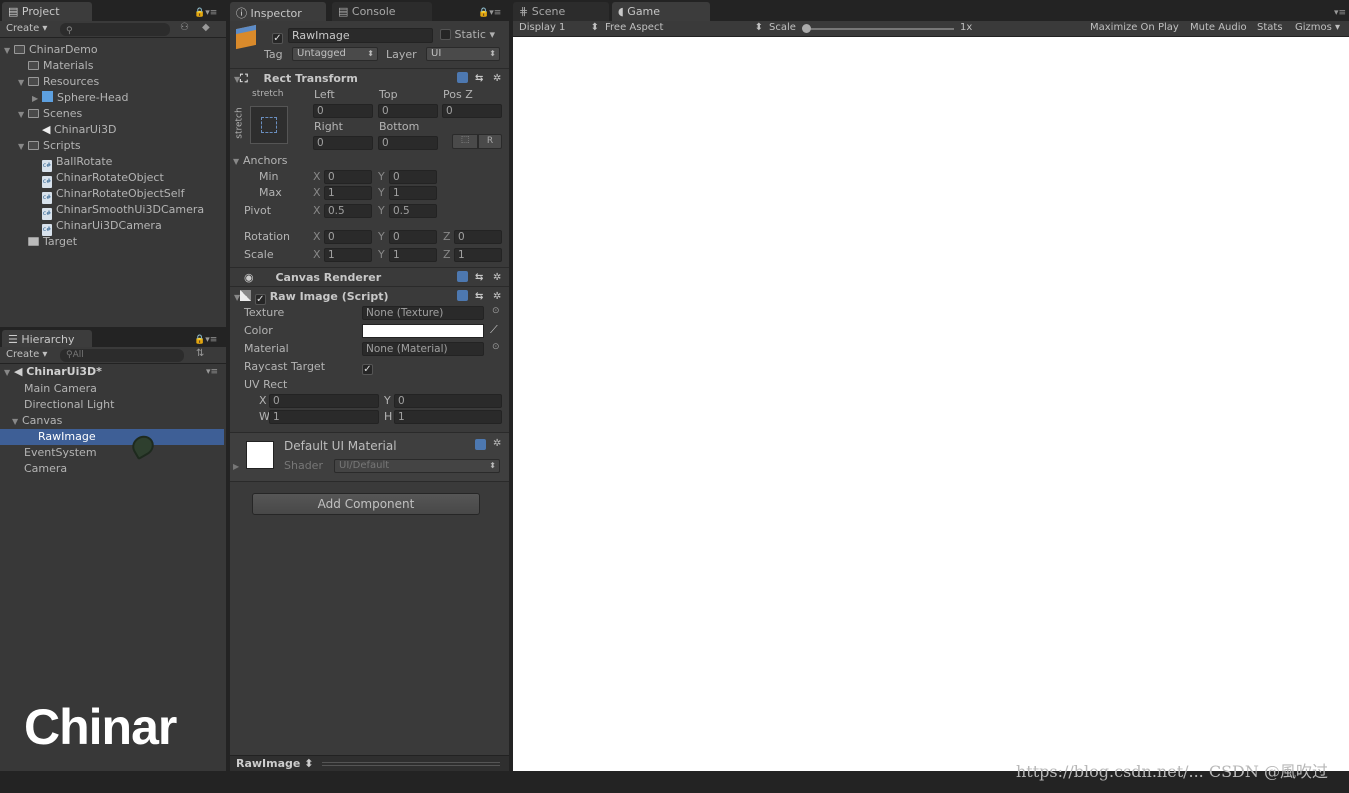  I want to click on game-menu-icon: ▾≡, so click(1340, 13).